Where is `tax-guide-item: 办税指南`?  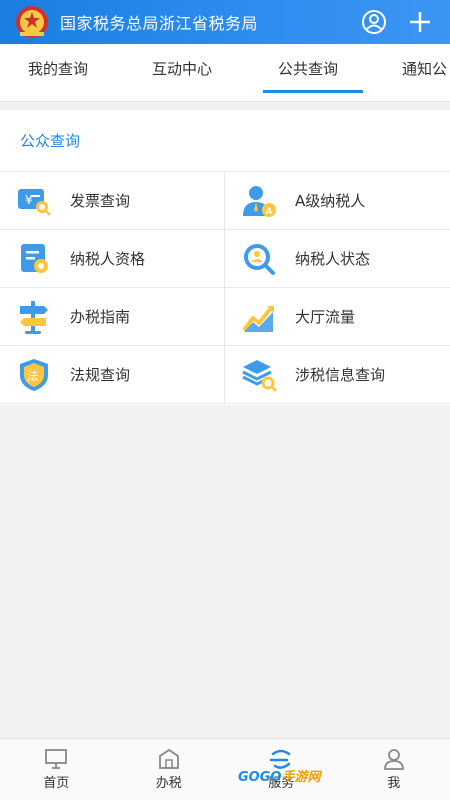
tax-guide-item: 办税指南 is located at coordinates (112, 316).